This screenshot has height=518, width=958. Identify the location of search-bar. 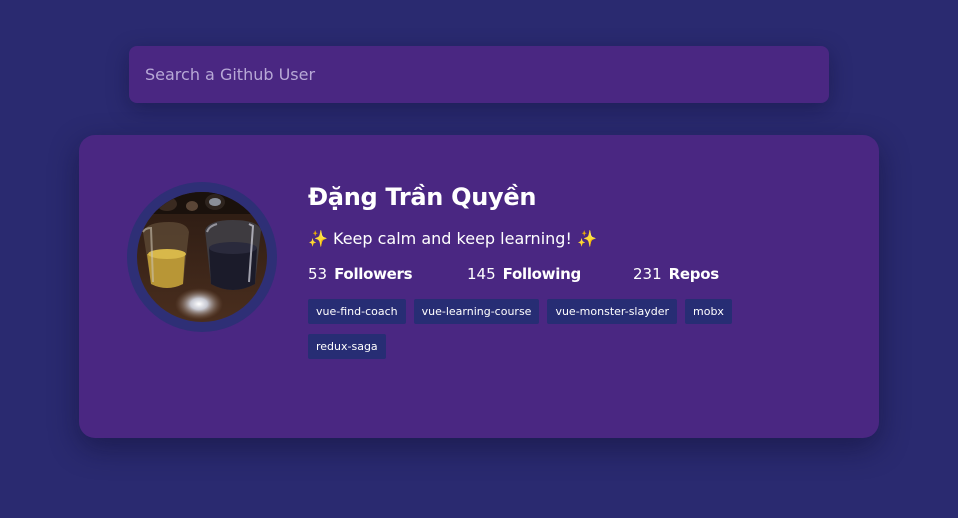
(479, 74).